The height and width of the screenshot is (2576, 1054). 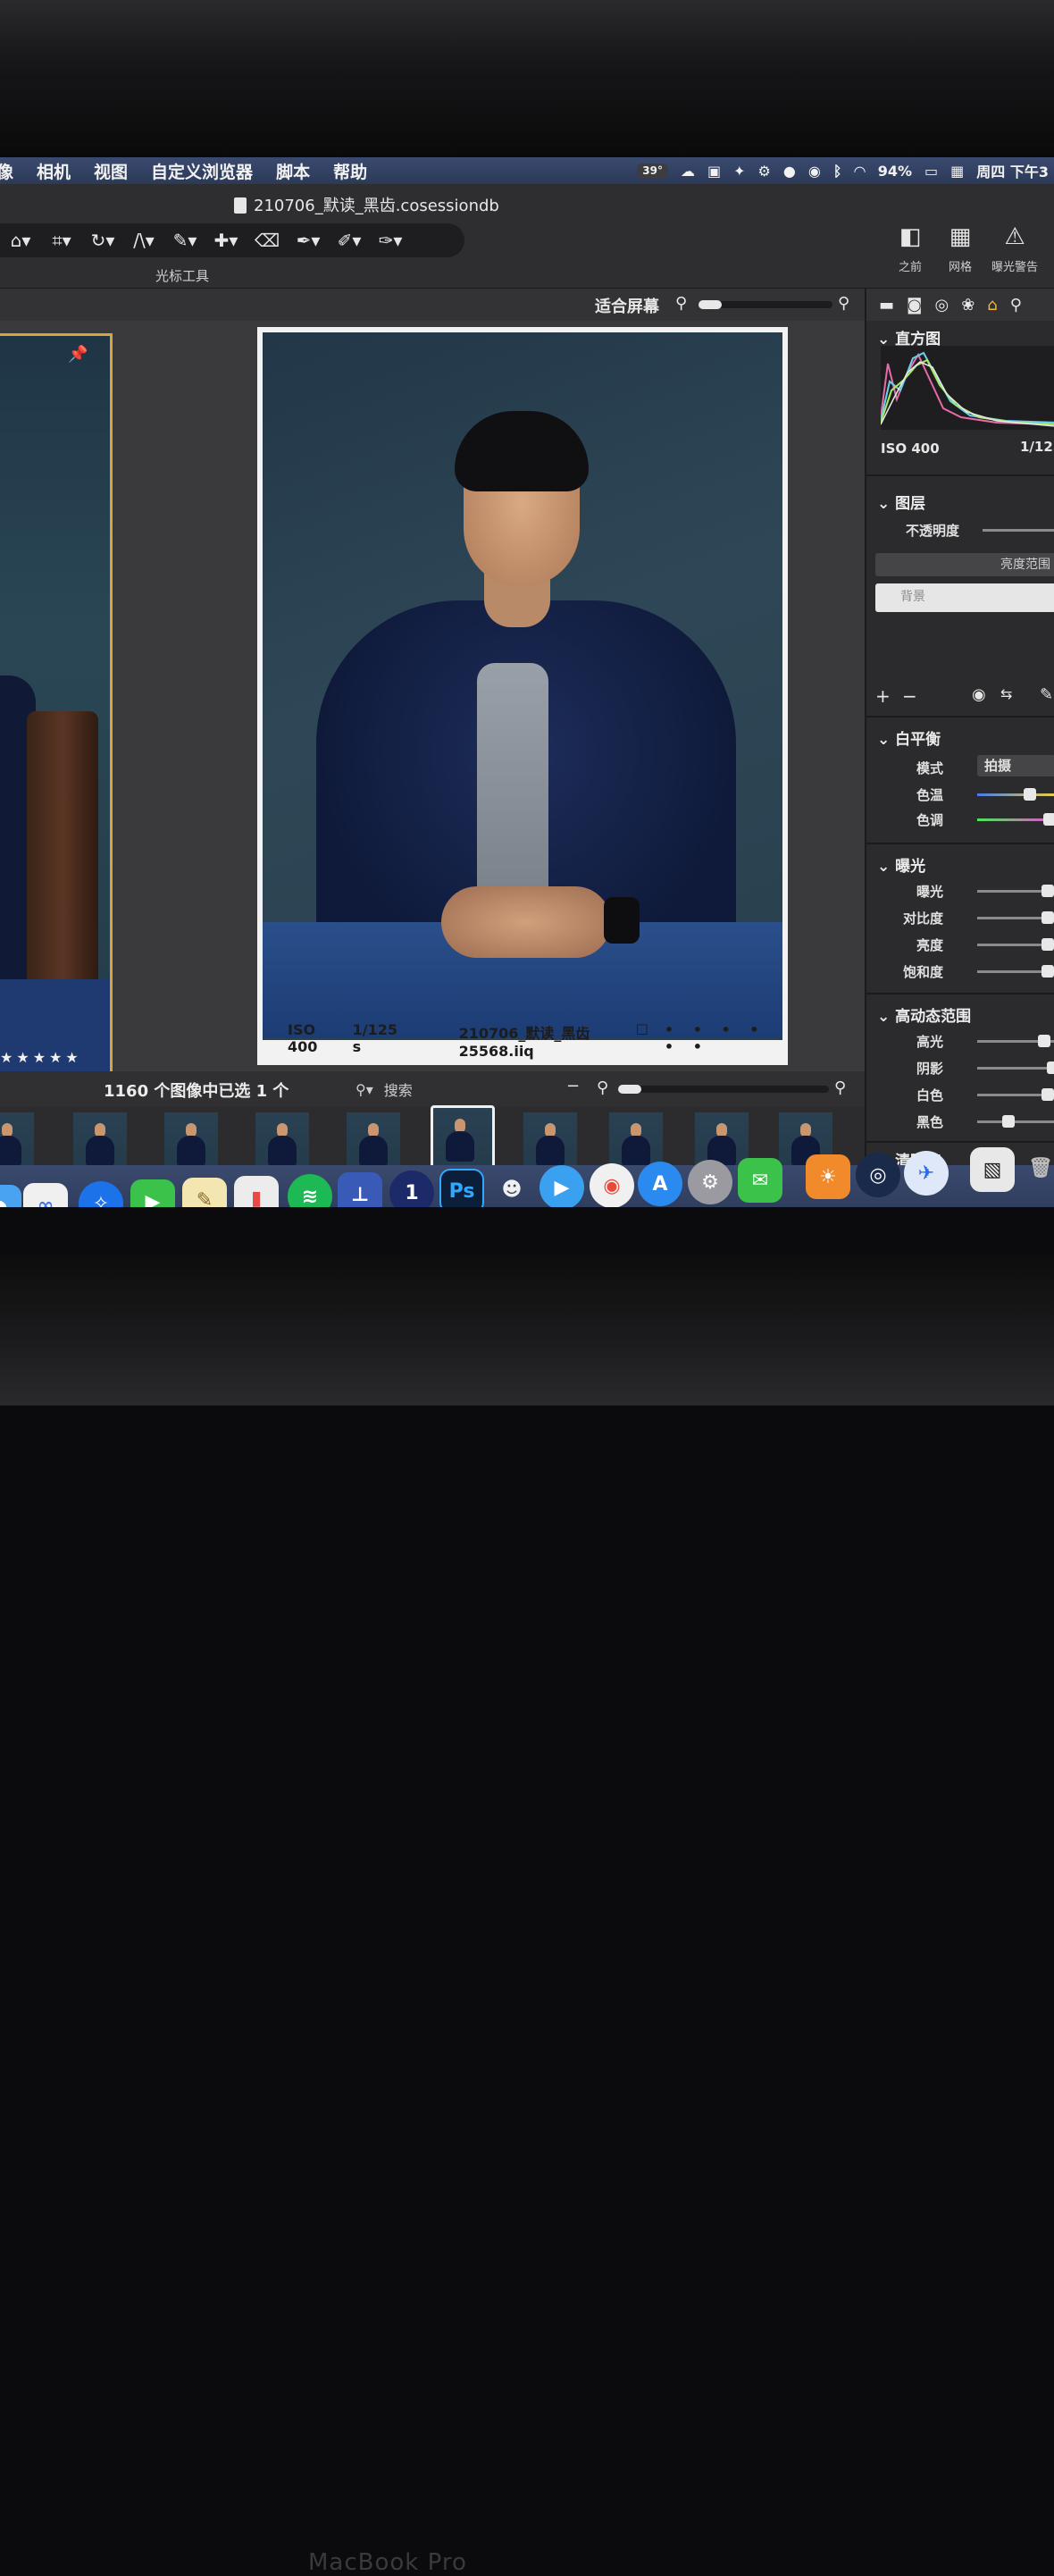 I want to click on pin-icon: 📌, so click(x=78, y=354).